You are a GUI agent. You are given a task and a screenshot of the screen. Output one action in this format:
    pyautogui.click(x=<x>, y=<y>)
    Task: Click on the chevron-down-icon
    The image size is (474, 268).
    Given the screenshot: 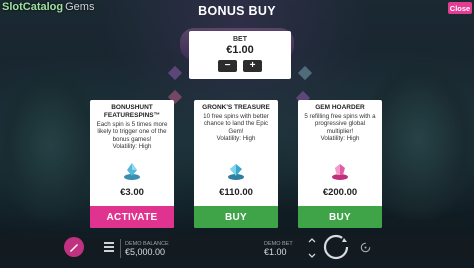 What is the action you would take?
    pyautogui.click(x=312, y=255)
    